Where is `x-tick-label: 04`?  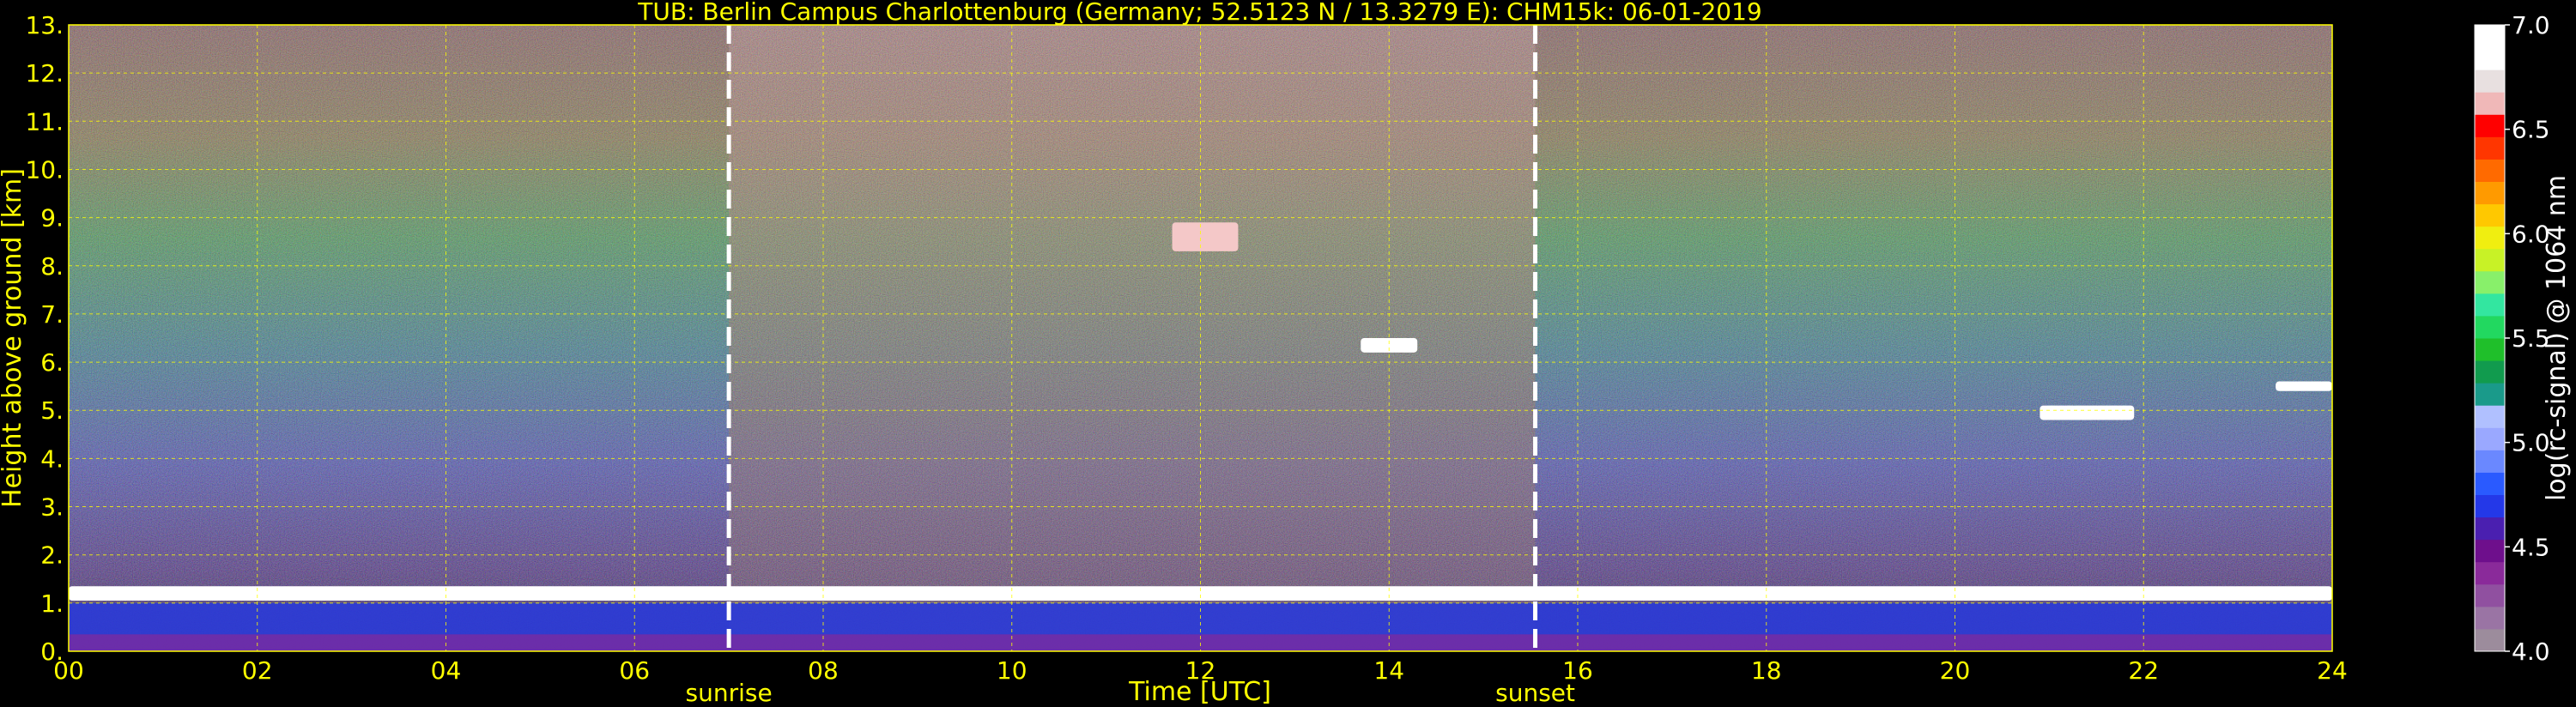
x-tick-label: 04 is located at coordinates (446, 670).